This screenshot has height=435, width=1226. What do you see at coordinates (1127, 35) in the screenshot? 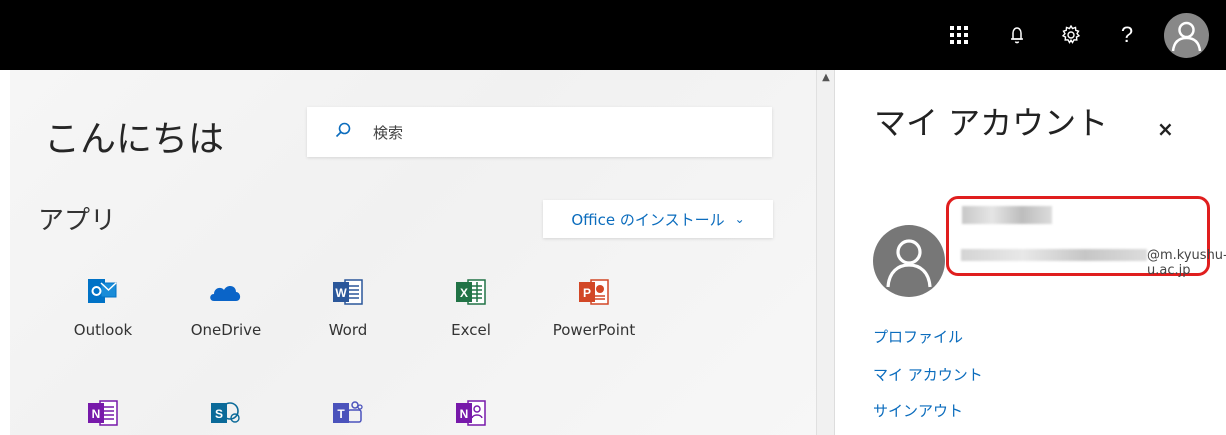
I see `help-icon: ?` at bounding box center [1127, 35].